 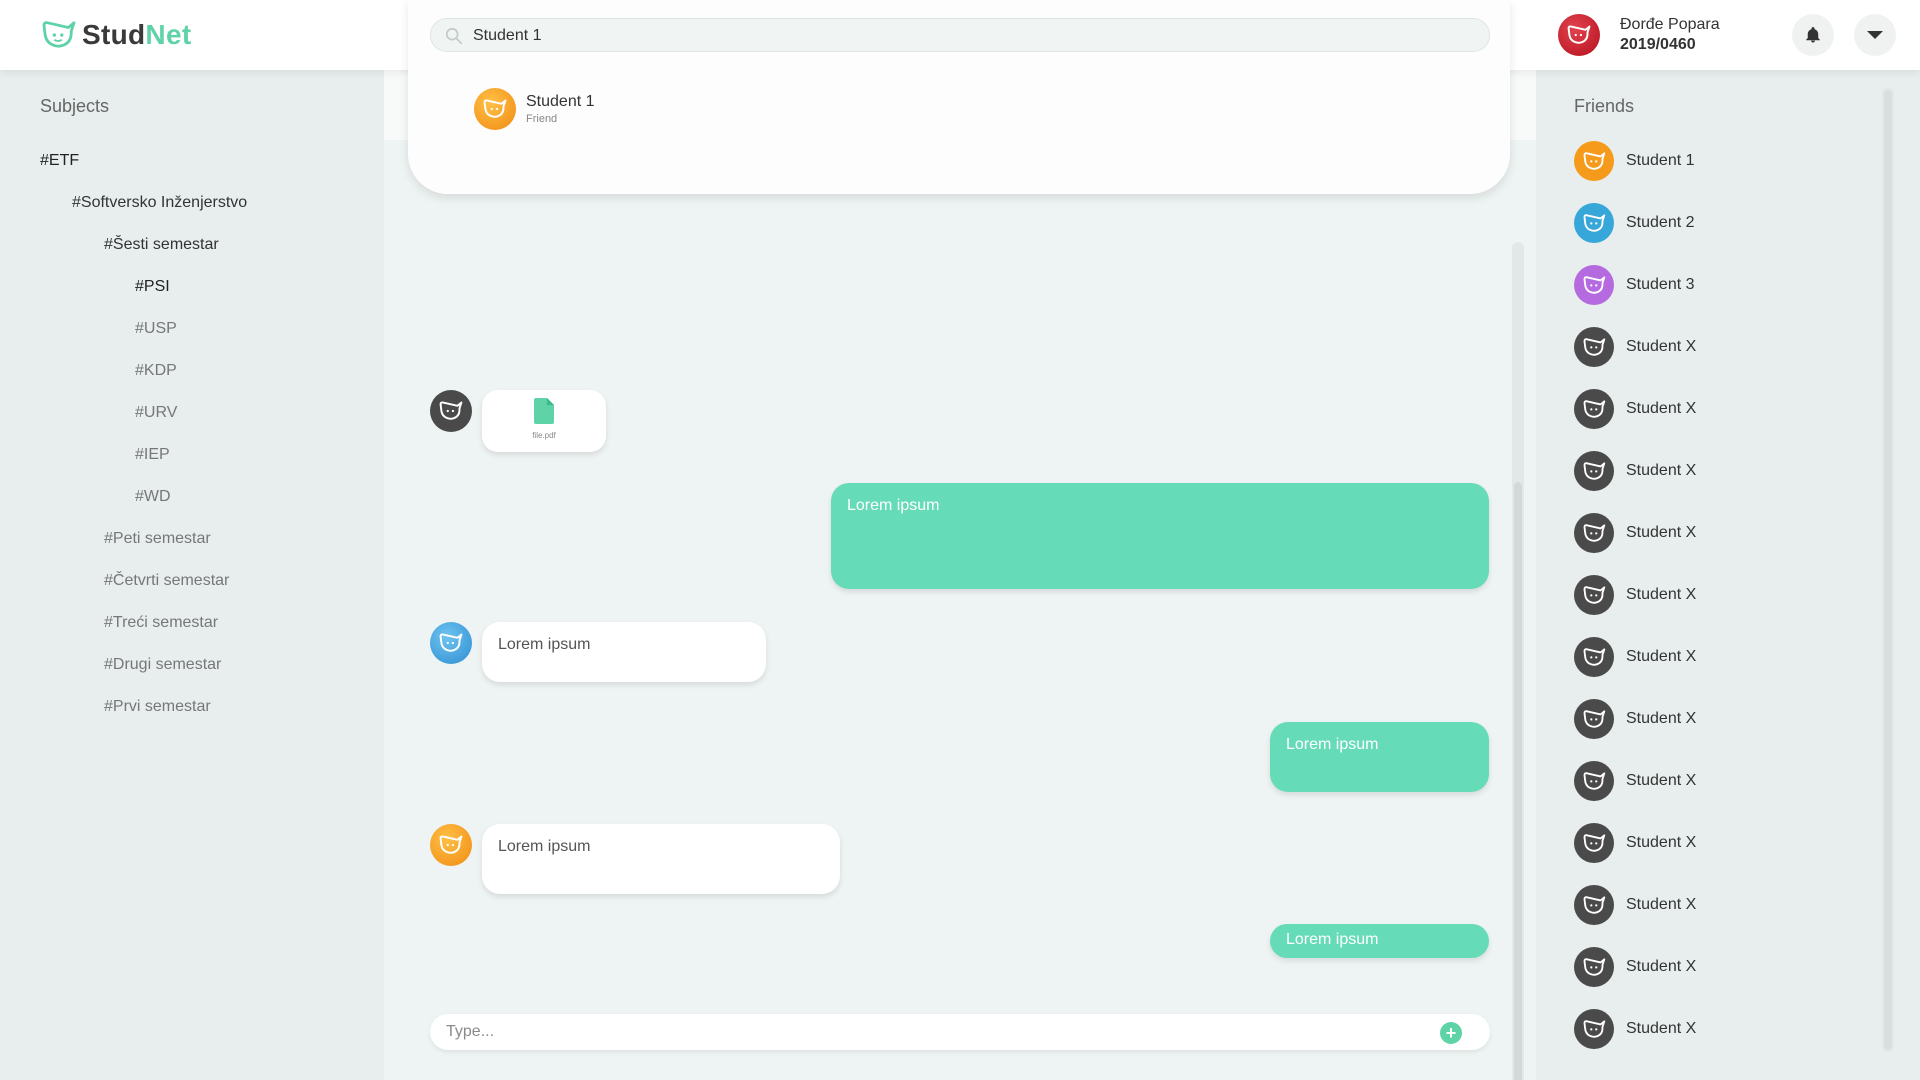 I want to click on friend-item: Student 3, so click(x=1634, y=285).